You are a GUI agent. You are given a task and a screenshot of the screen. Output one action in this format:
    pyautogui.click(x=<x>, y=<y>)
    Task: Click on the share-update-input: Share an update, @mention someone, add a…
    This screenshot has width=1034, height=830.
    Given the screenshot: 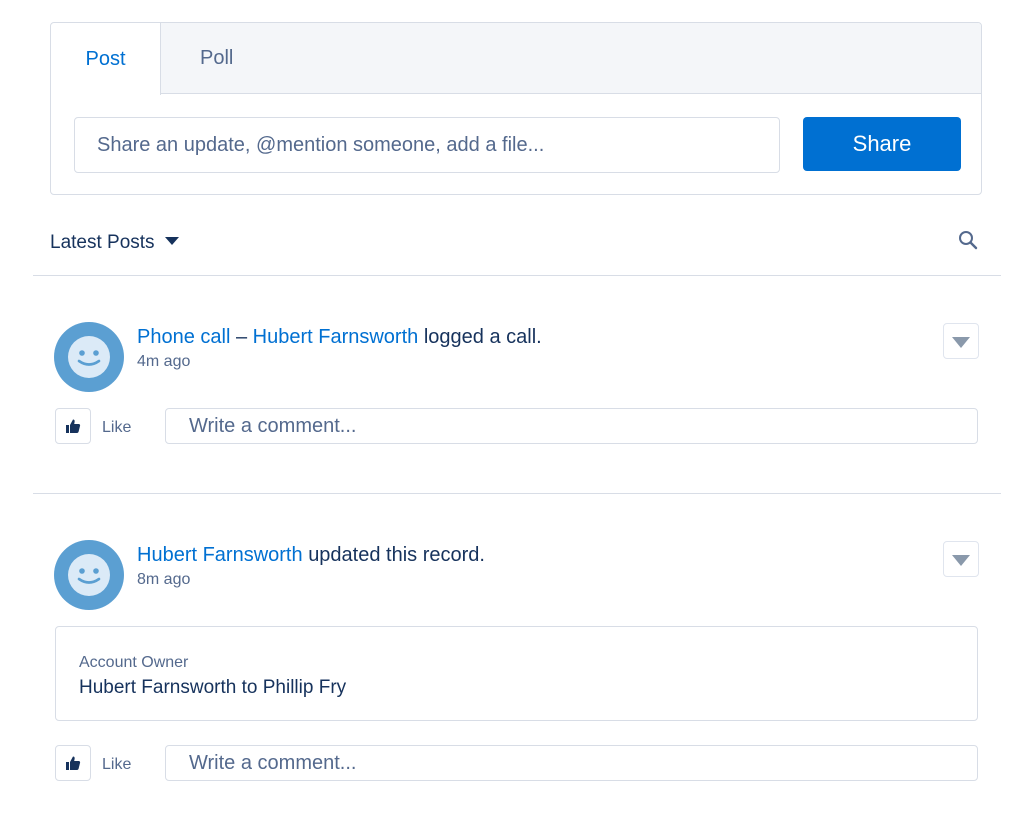 What is the action you would take?
    pyautogui.click(x=427, y=145)
    